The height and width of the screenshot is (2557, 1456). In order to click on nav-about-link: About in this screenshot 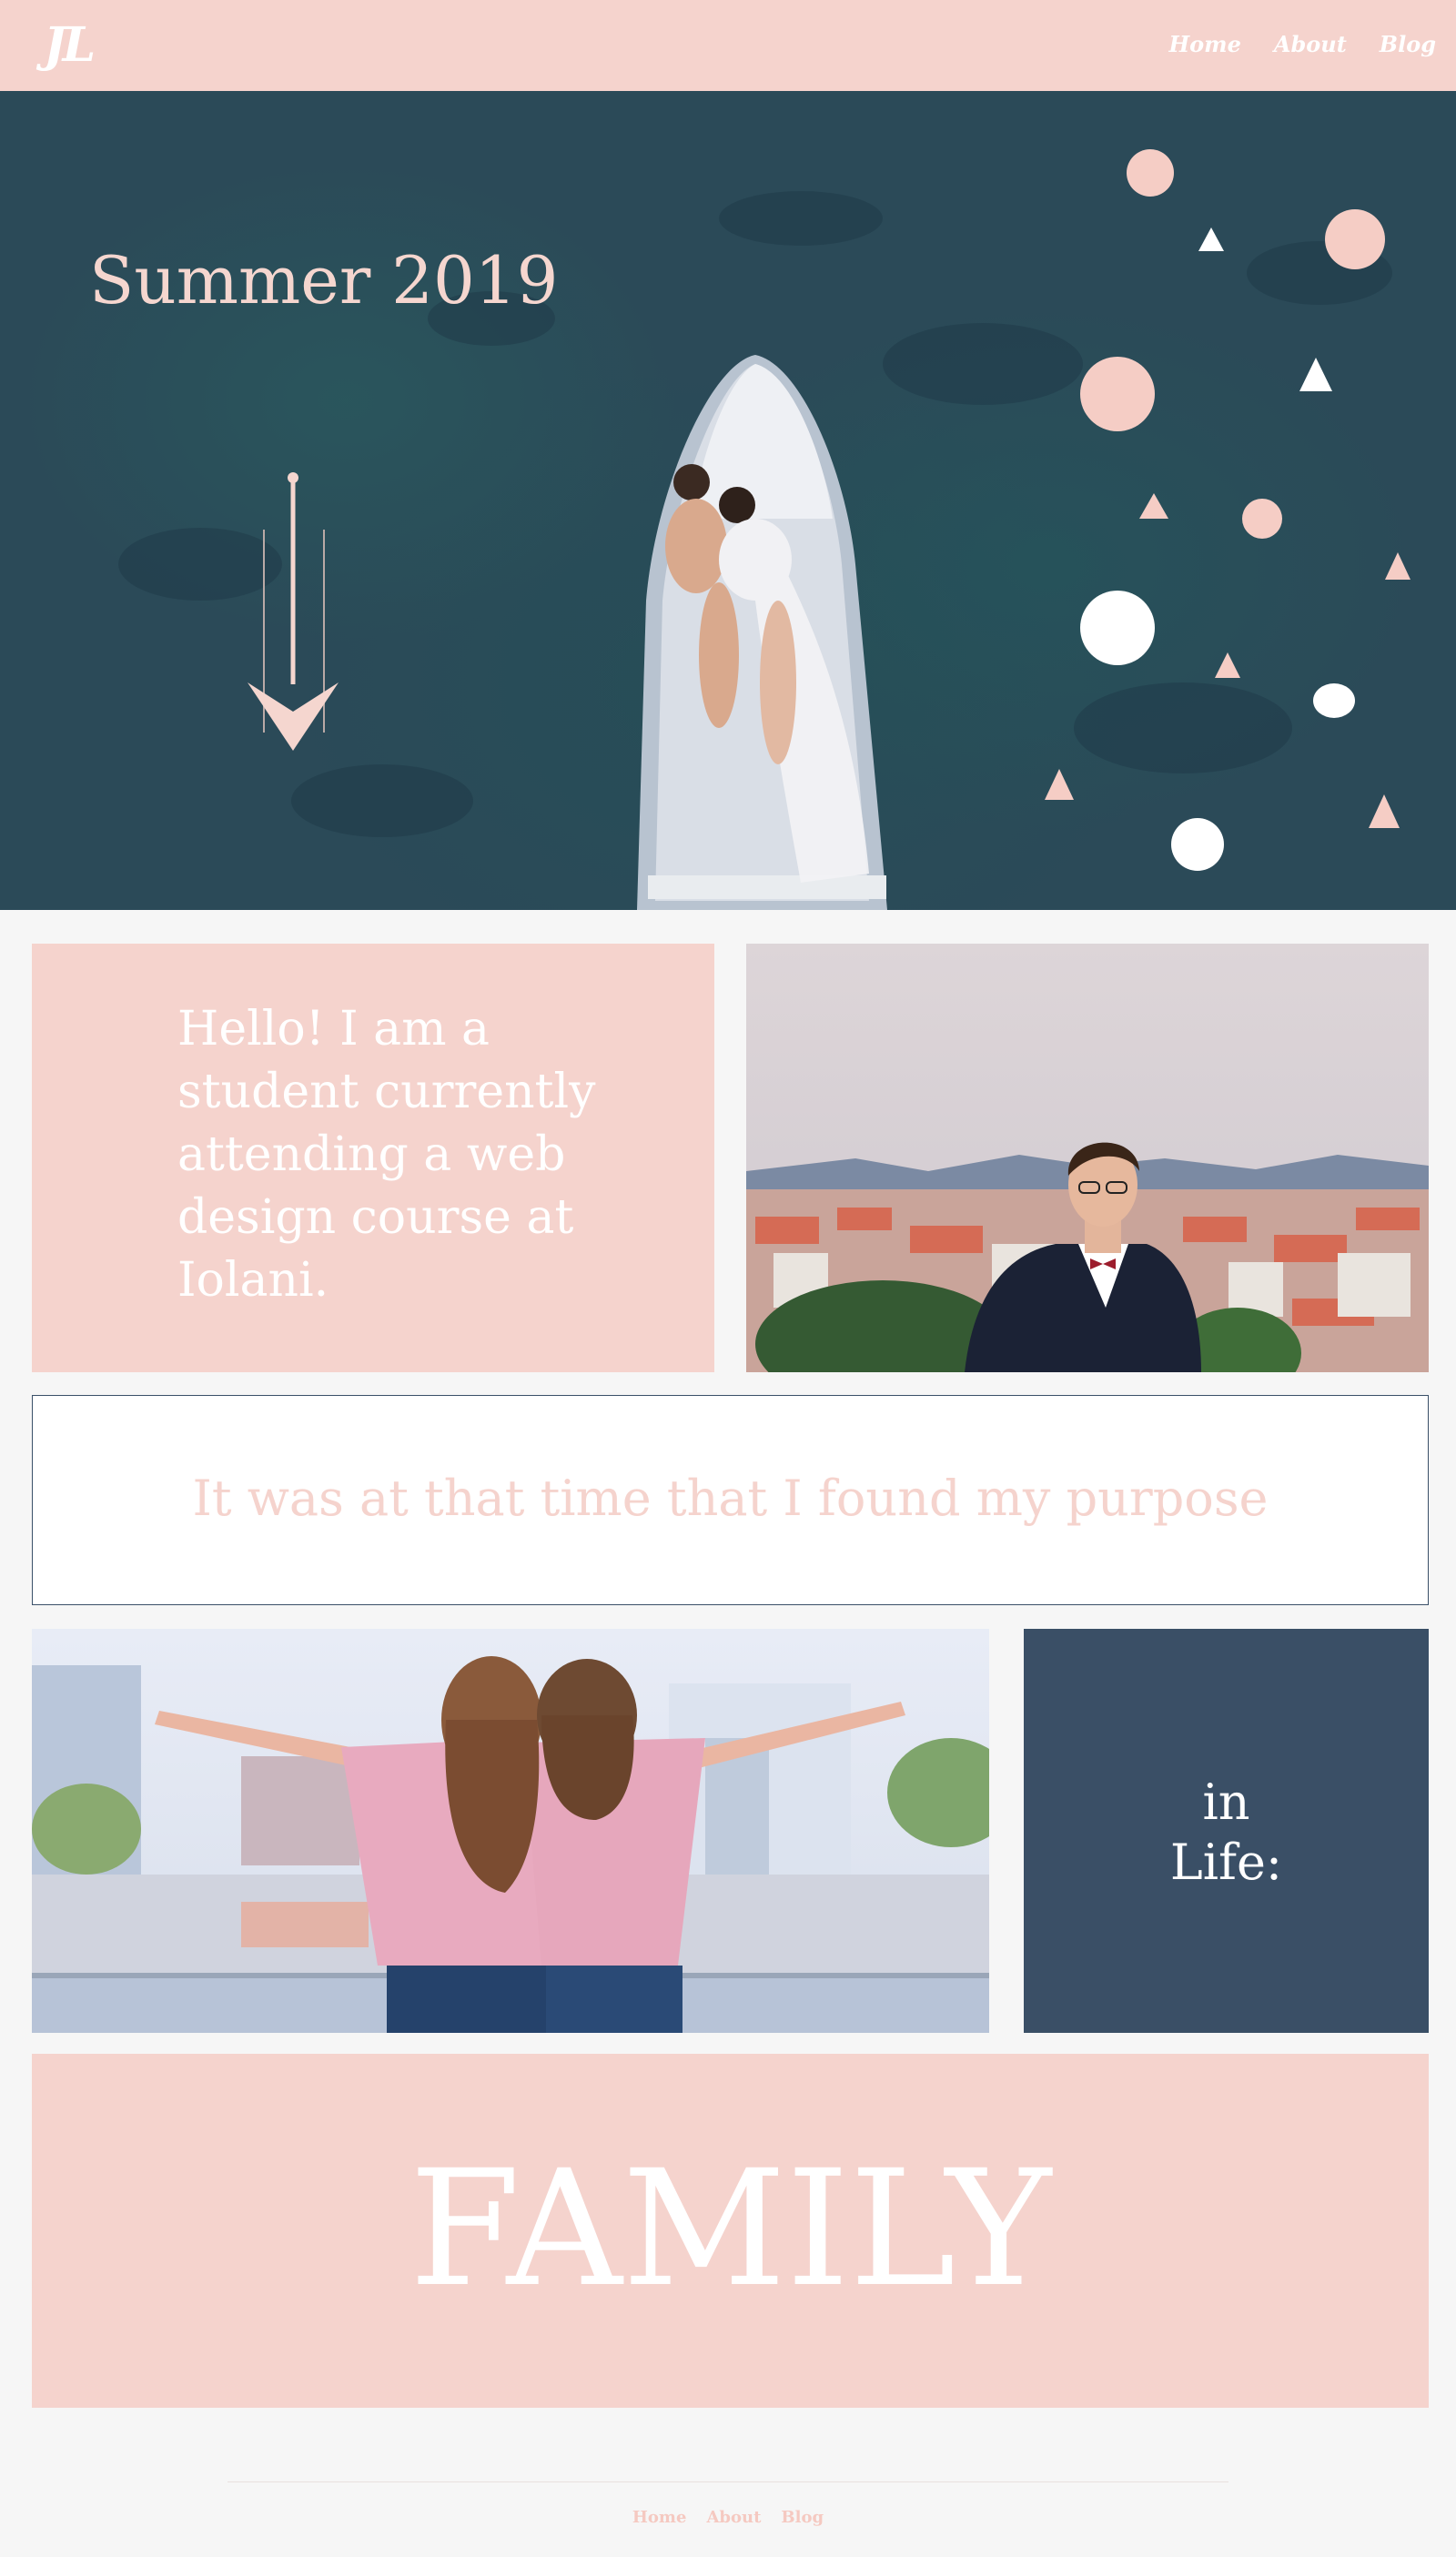, I will do `click(1311, 44)`.